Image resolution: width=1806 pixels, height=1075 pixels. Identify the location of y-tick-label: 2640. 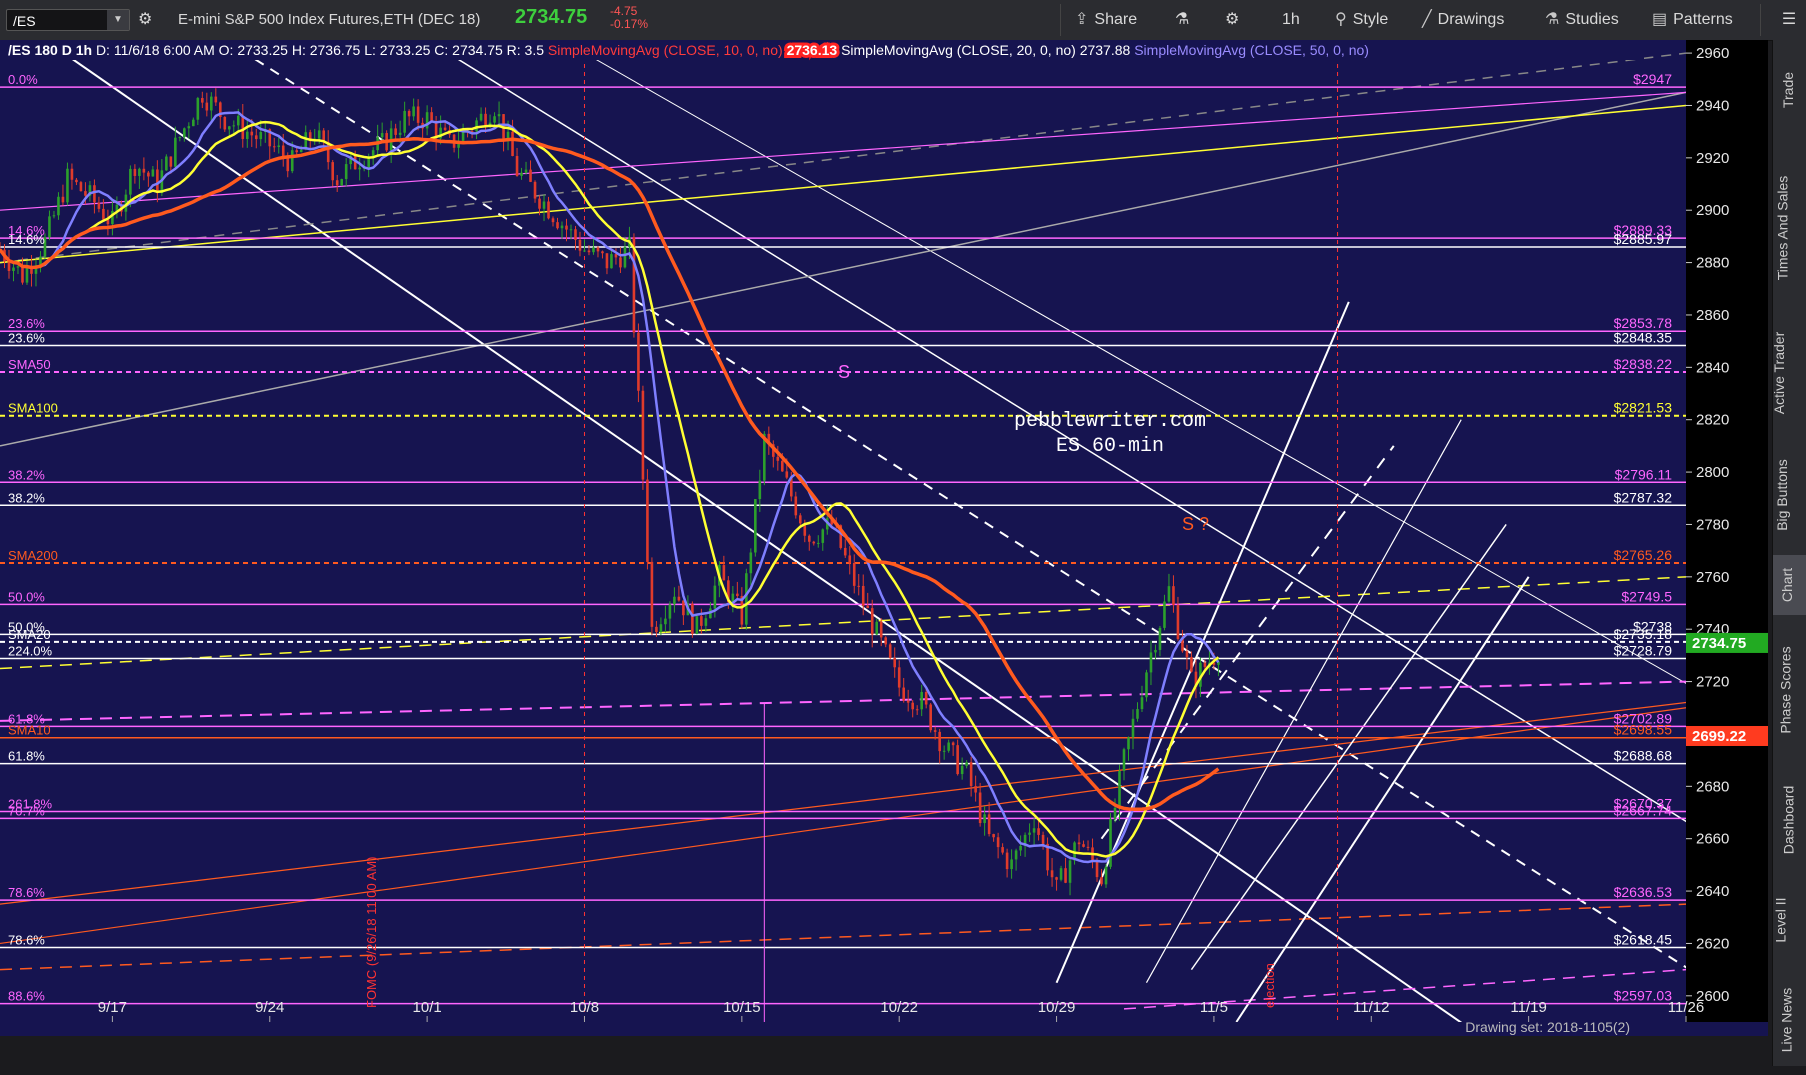
(1712, 891).